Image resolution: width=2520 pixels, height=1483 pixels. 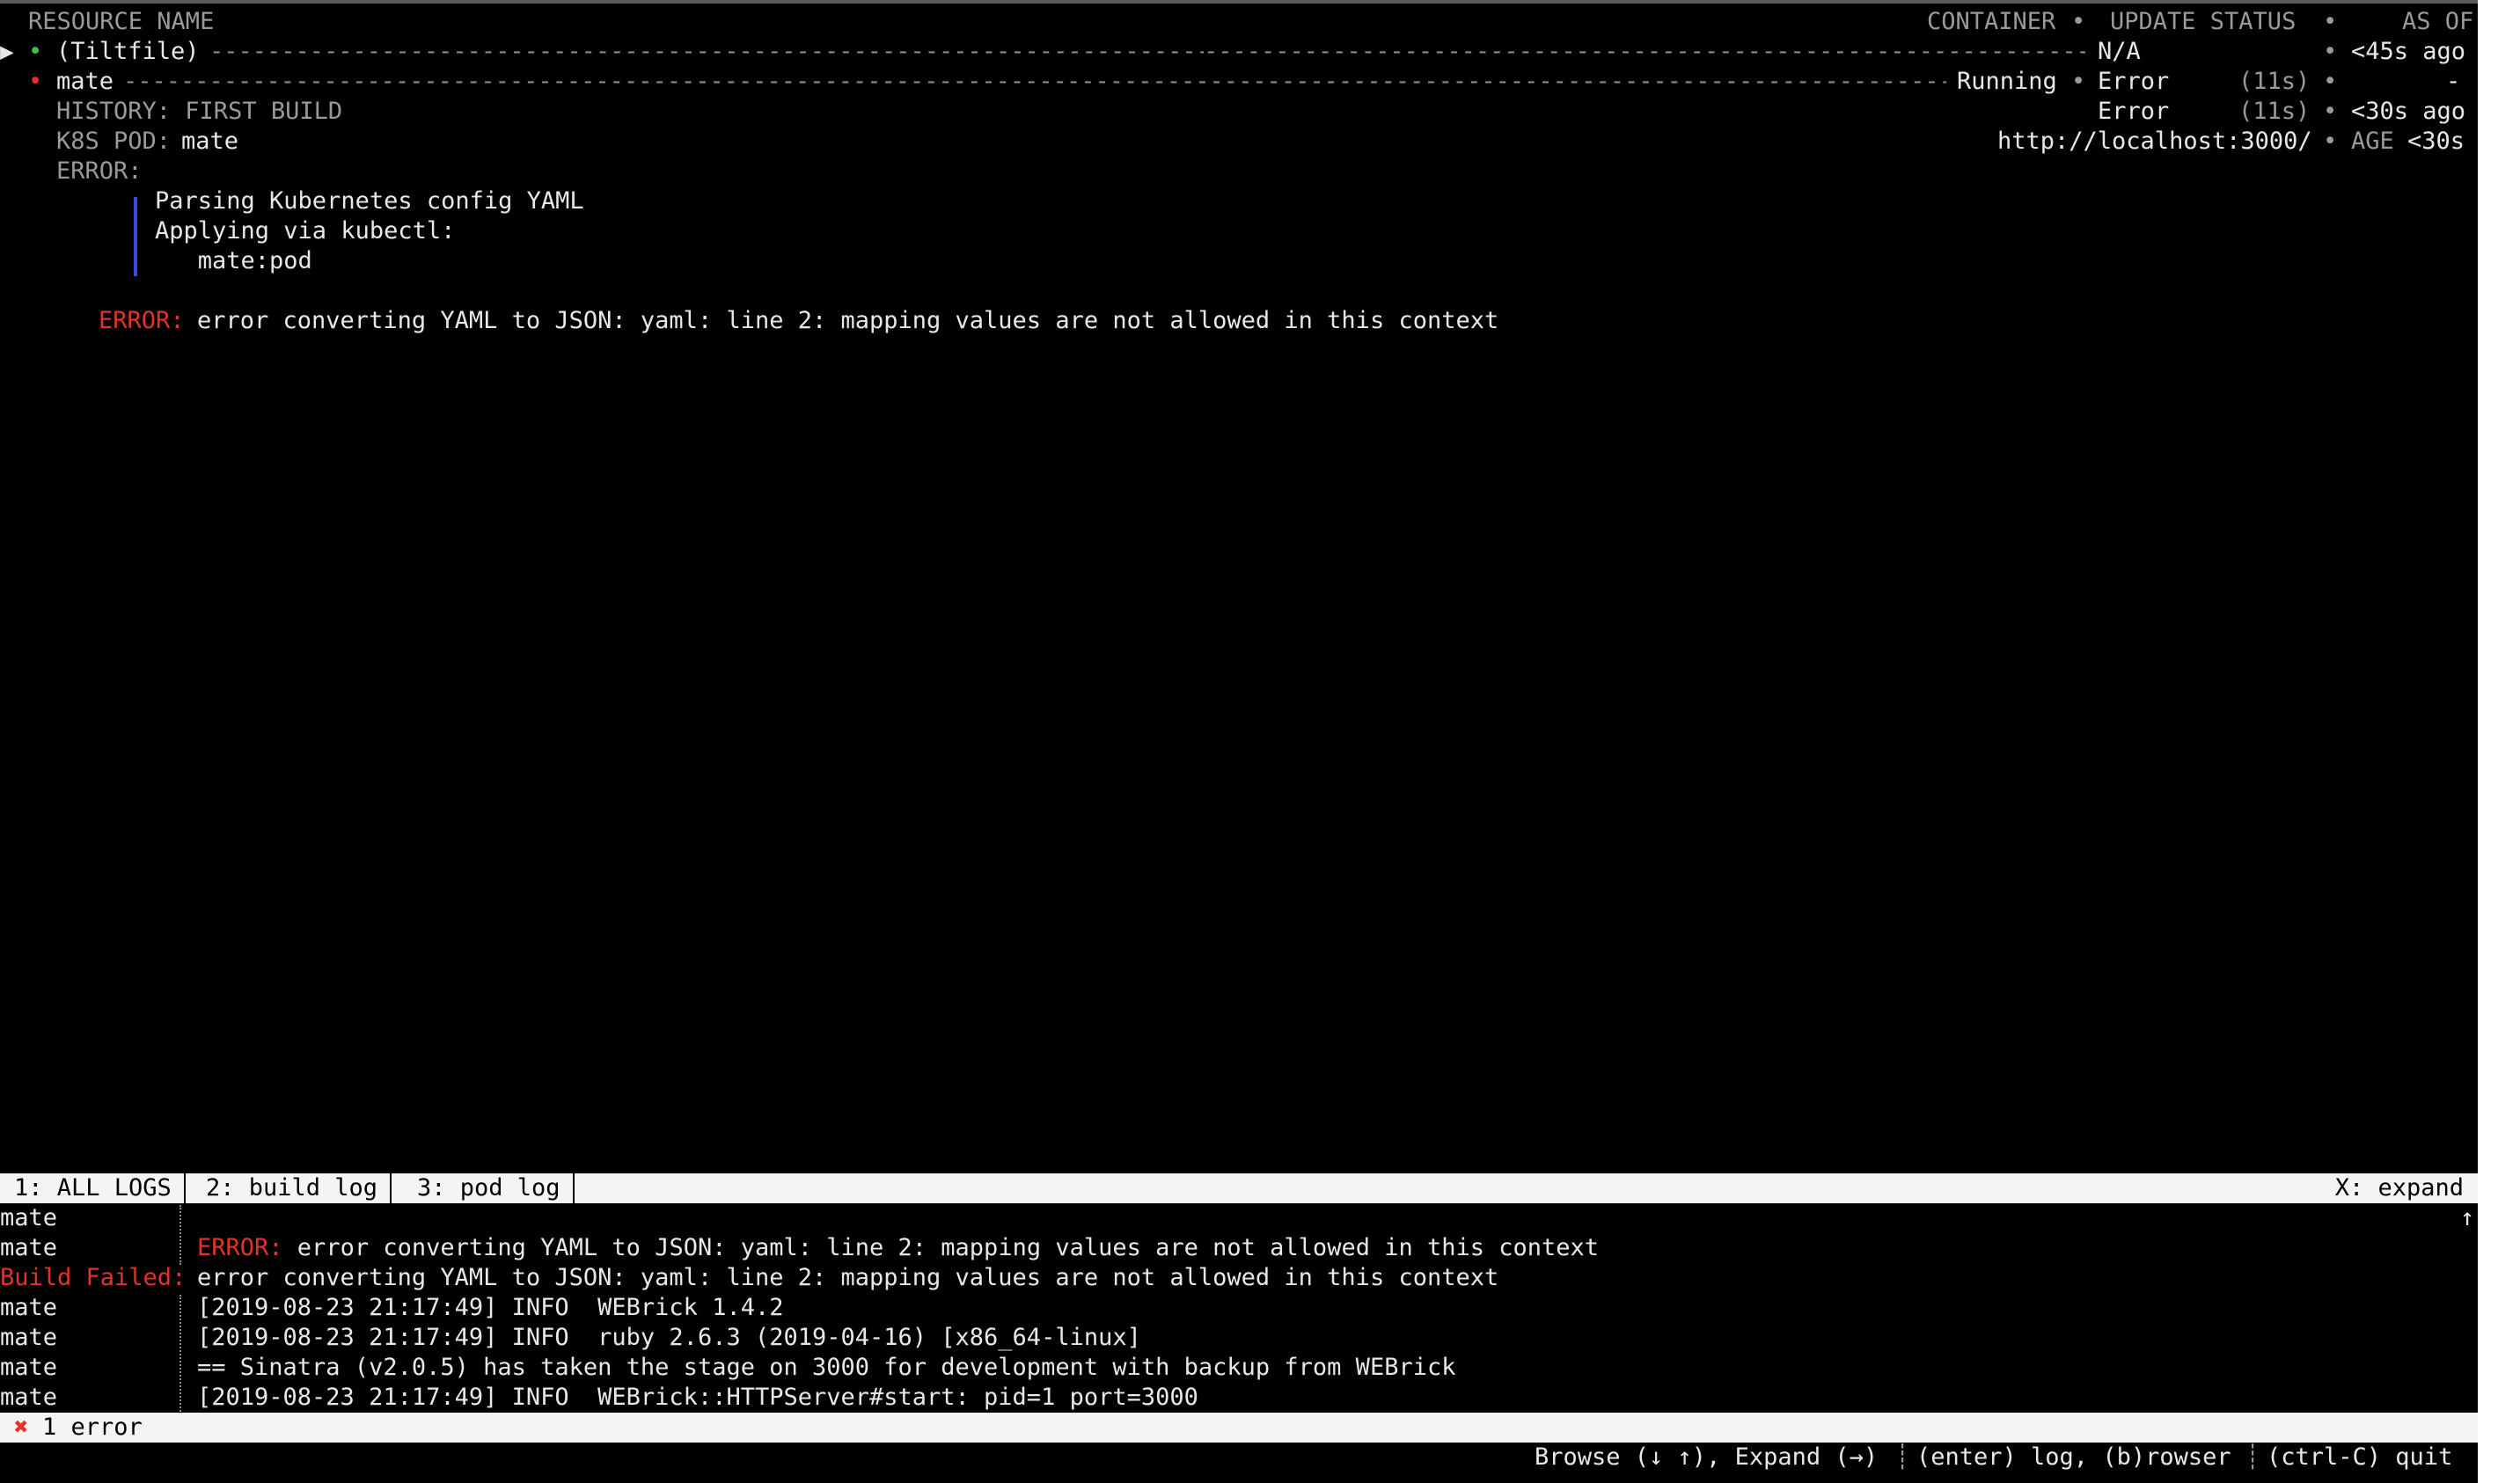 I want to click on resource-container: Running, so click(x=2007, y=81).